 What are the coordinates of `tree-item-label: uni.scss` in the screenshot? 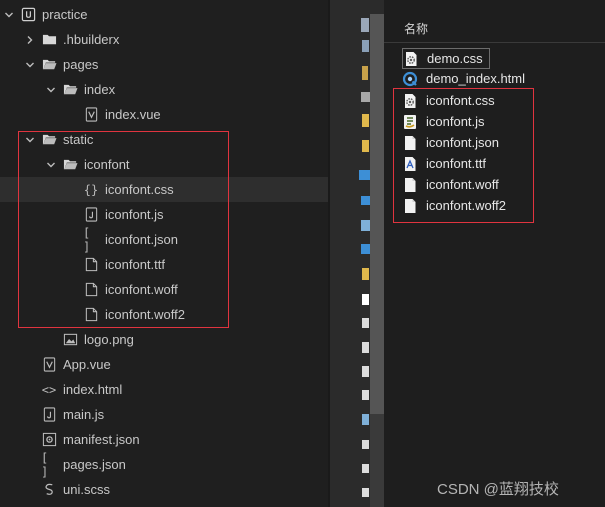 It's located at (86, 489).